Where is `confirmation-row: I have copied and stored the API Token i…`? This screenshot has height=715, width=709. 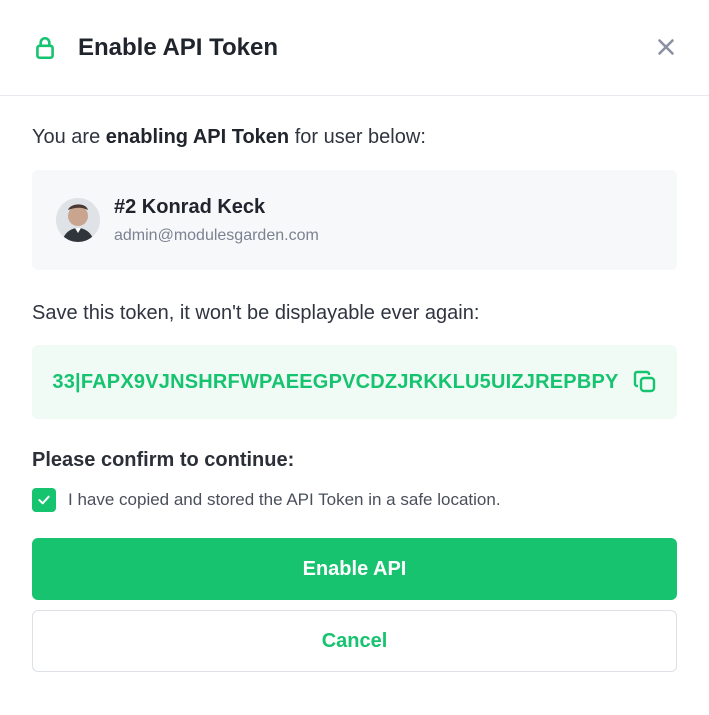
confirmation-row: I have copied and stored the API Token i… is located at coordinates (354, 500).